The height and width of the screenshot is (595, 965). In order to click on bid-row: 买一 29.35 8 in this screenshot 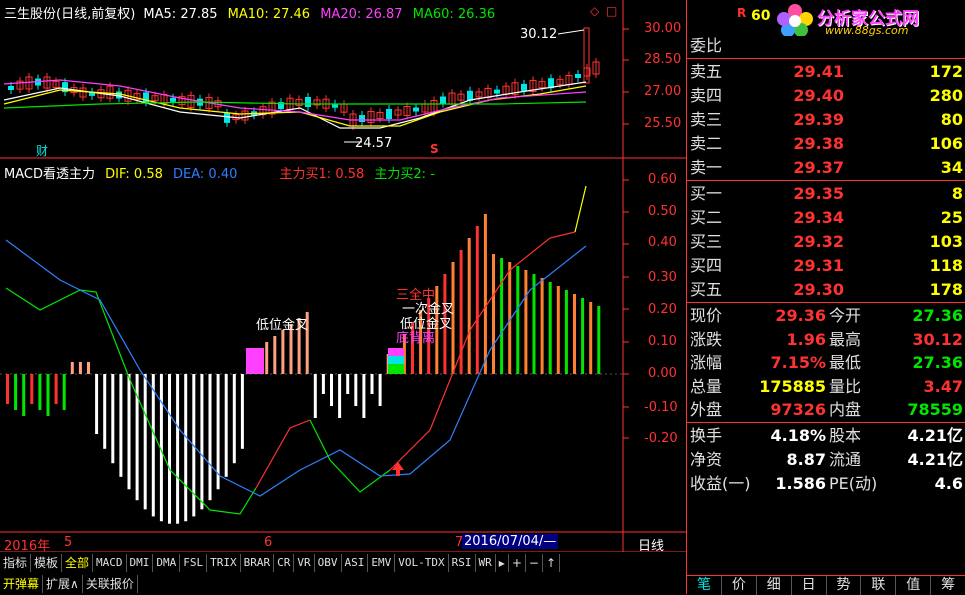, I will do `click(826, 194)`.